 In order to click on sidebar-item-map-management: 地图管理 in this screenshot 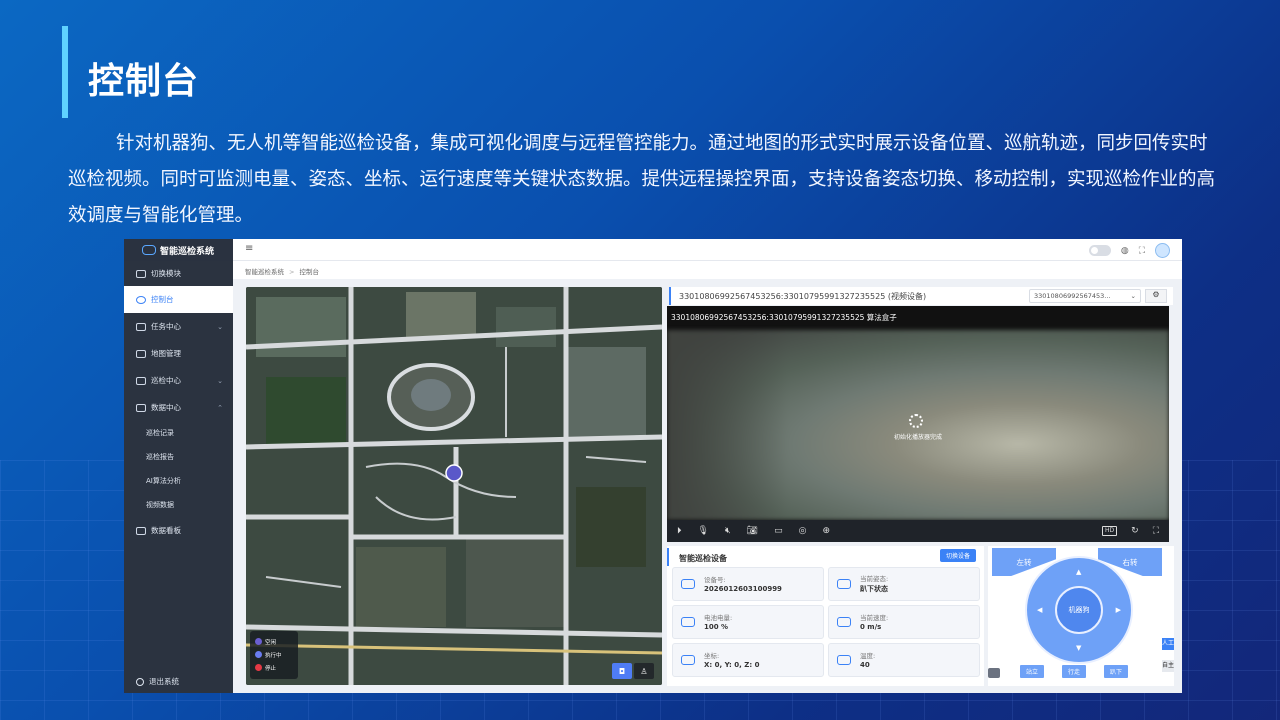, I will do `click(178, 353)`.